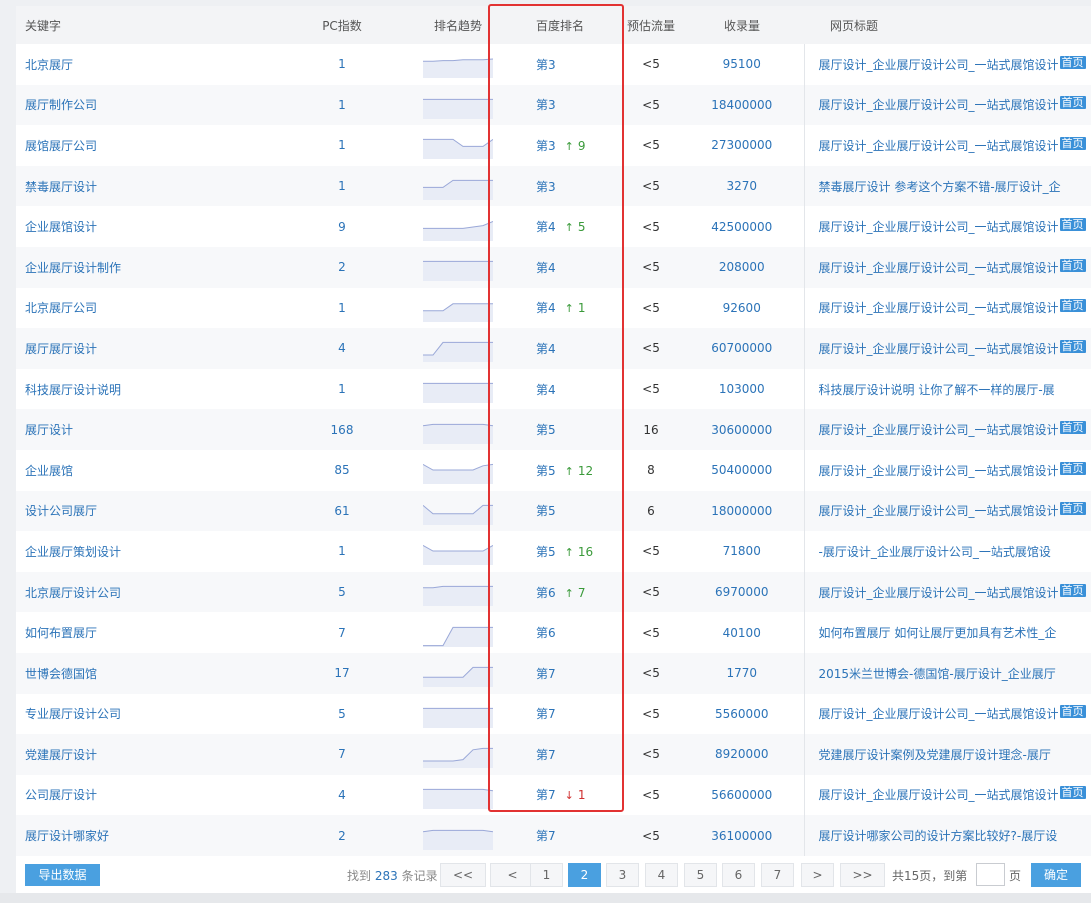 This screenshot has height=903, width=1091. What do you see at coordinates (584, 875) in the screenshot?
I see `page-number-button: 2` at bounding box center [584, 875].